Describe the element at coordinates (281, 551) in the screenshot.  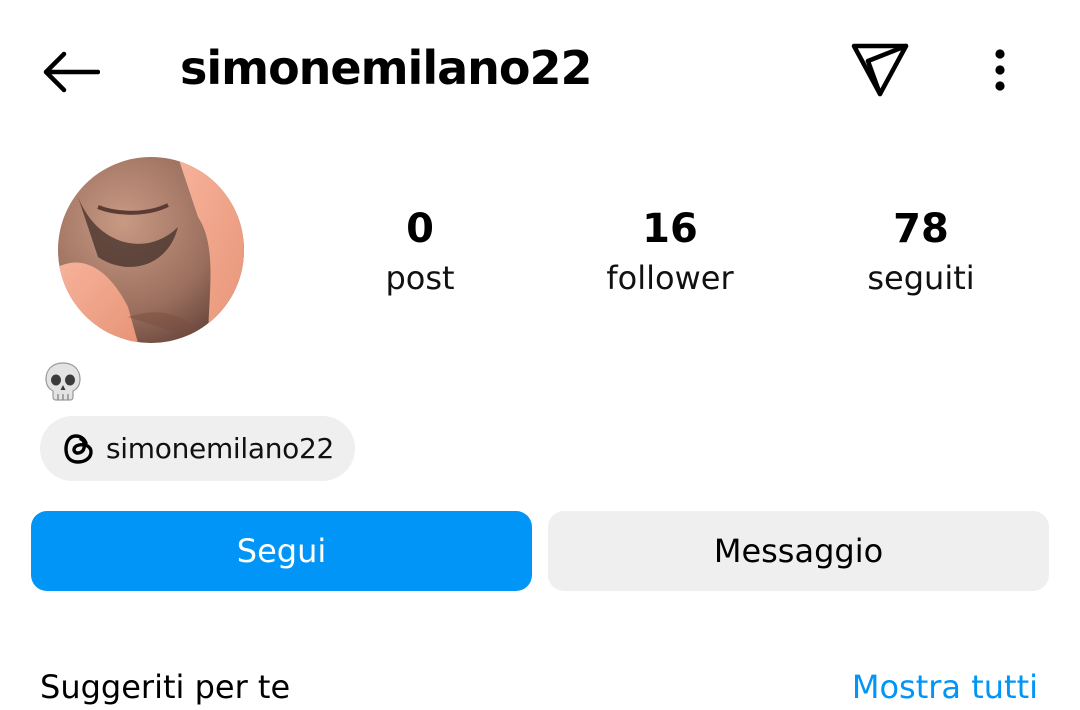
I see `follow-button: Segui` at that location.